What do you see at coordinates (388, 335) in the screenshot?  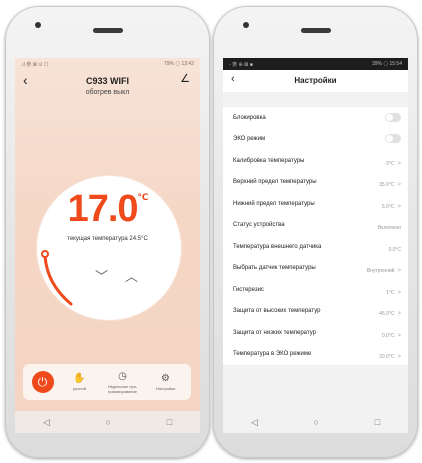 I see `settings-row-value: 0.0°C` at bounding box center [388, 335].